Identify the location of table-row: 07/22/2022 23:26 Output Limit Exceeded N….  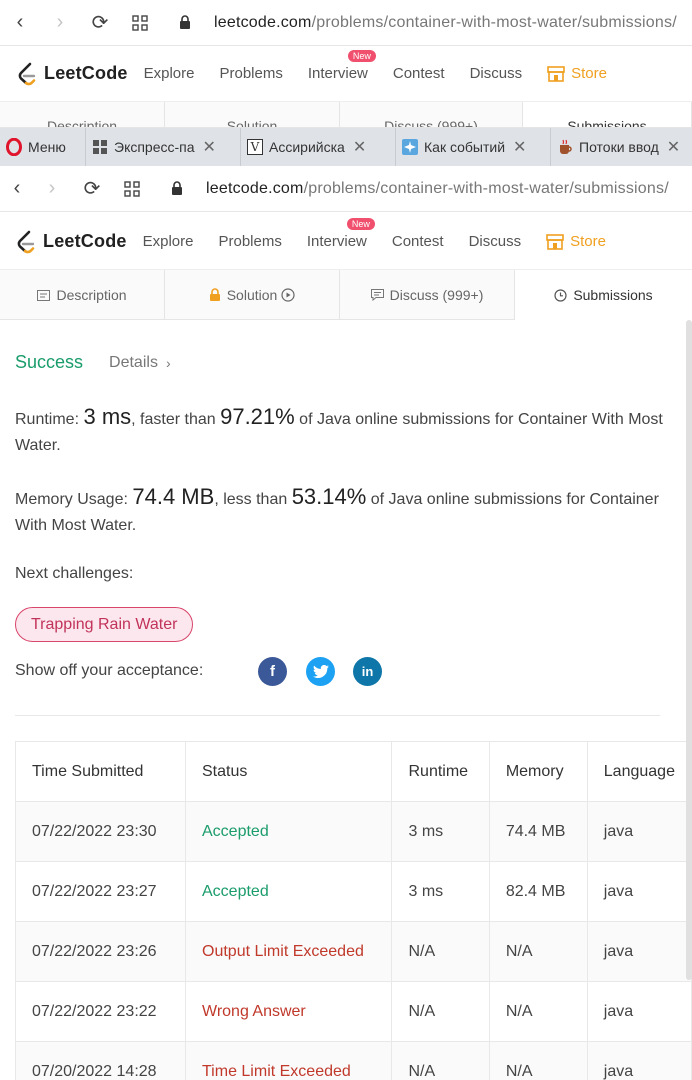
(353, 951).